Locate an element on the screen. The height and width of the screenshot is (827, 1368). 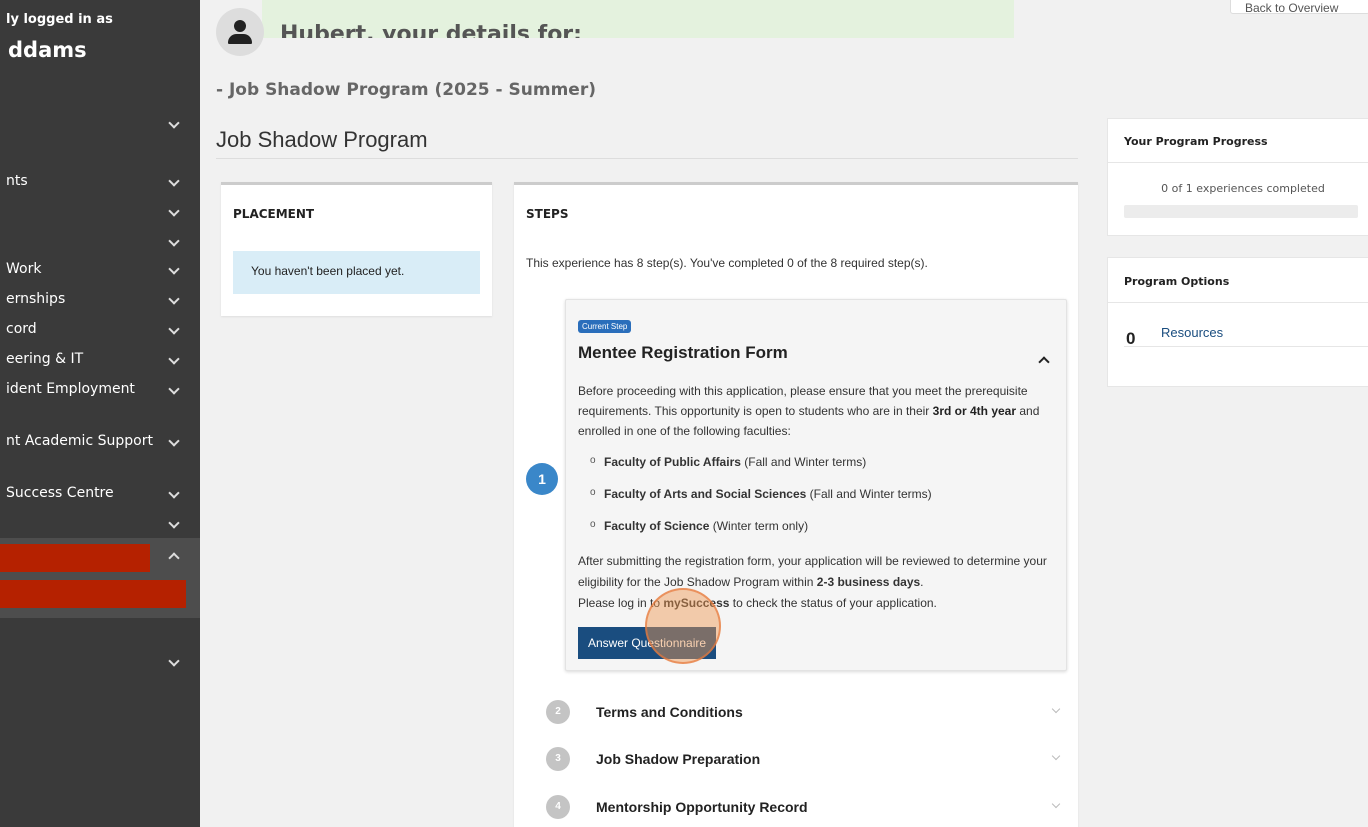
user-name: ddams is located at coordinates (47, 50).